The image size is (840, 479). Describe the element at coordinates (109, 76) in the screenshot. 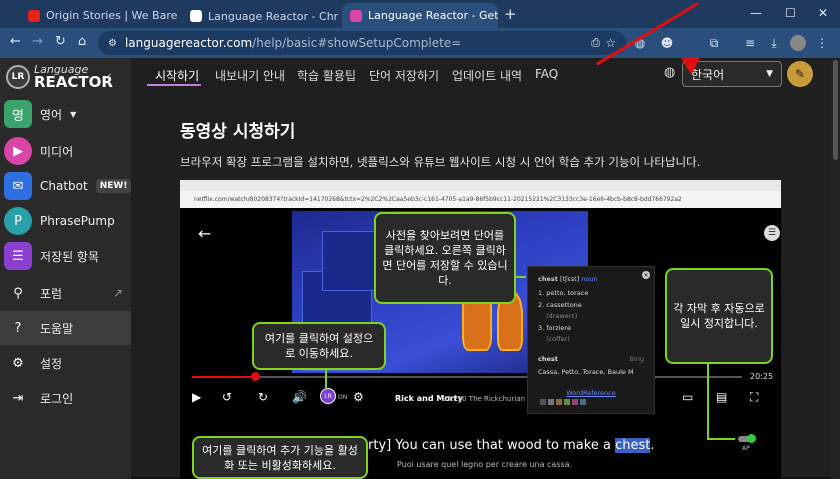

I see `collapse-sidebar-icon: ‹` at that location.